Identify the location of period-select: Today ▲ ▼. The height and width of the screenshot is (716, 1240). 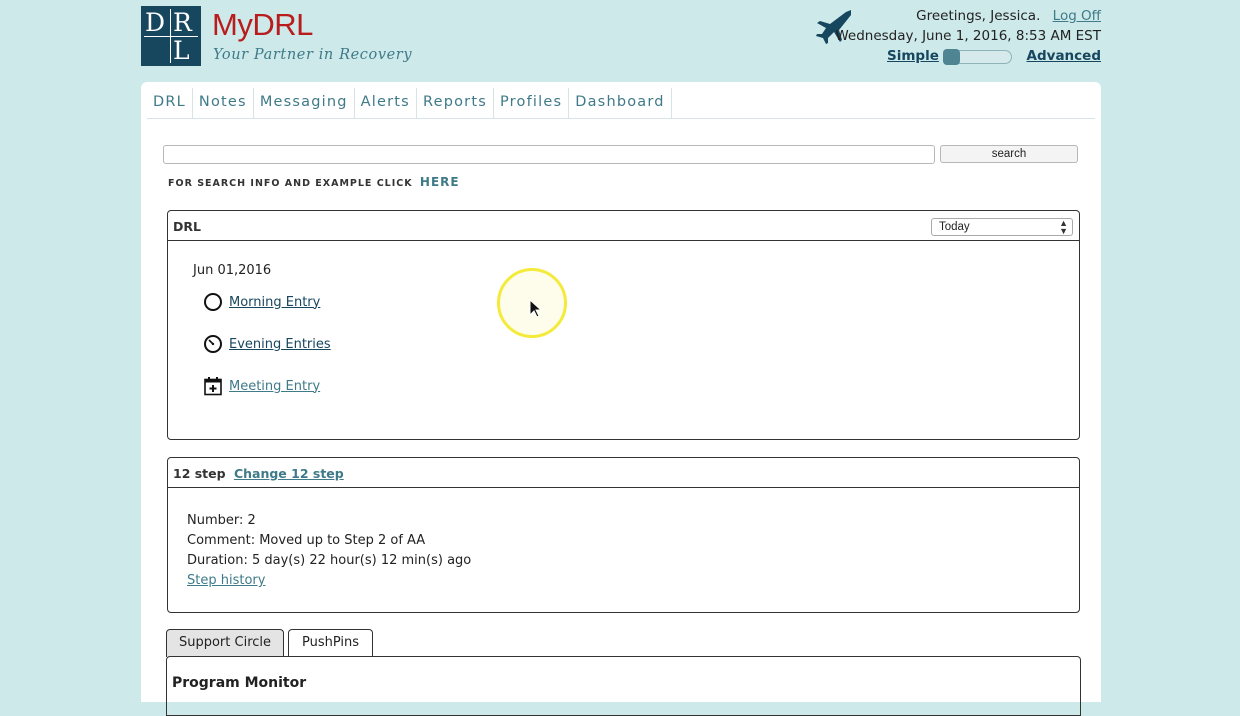
(1002, 227).